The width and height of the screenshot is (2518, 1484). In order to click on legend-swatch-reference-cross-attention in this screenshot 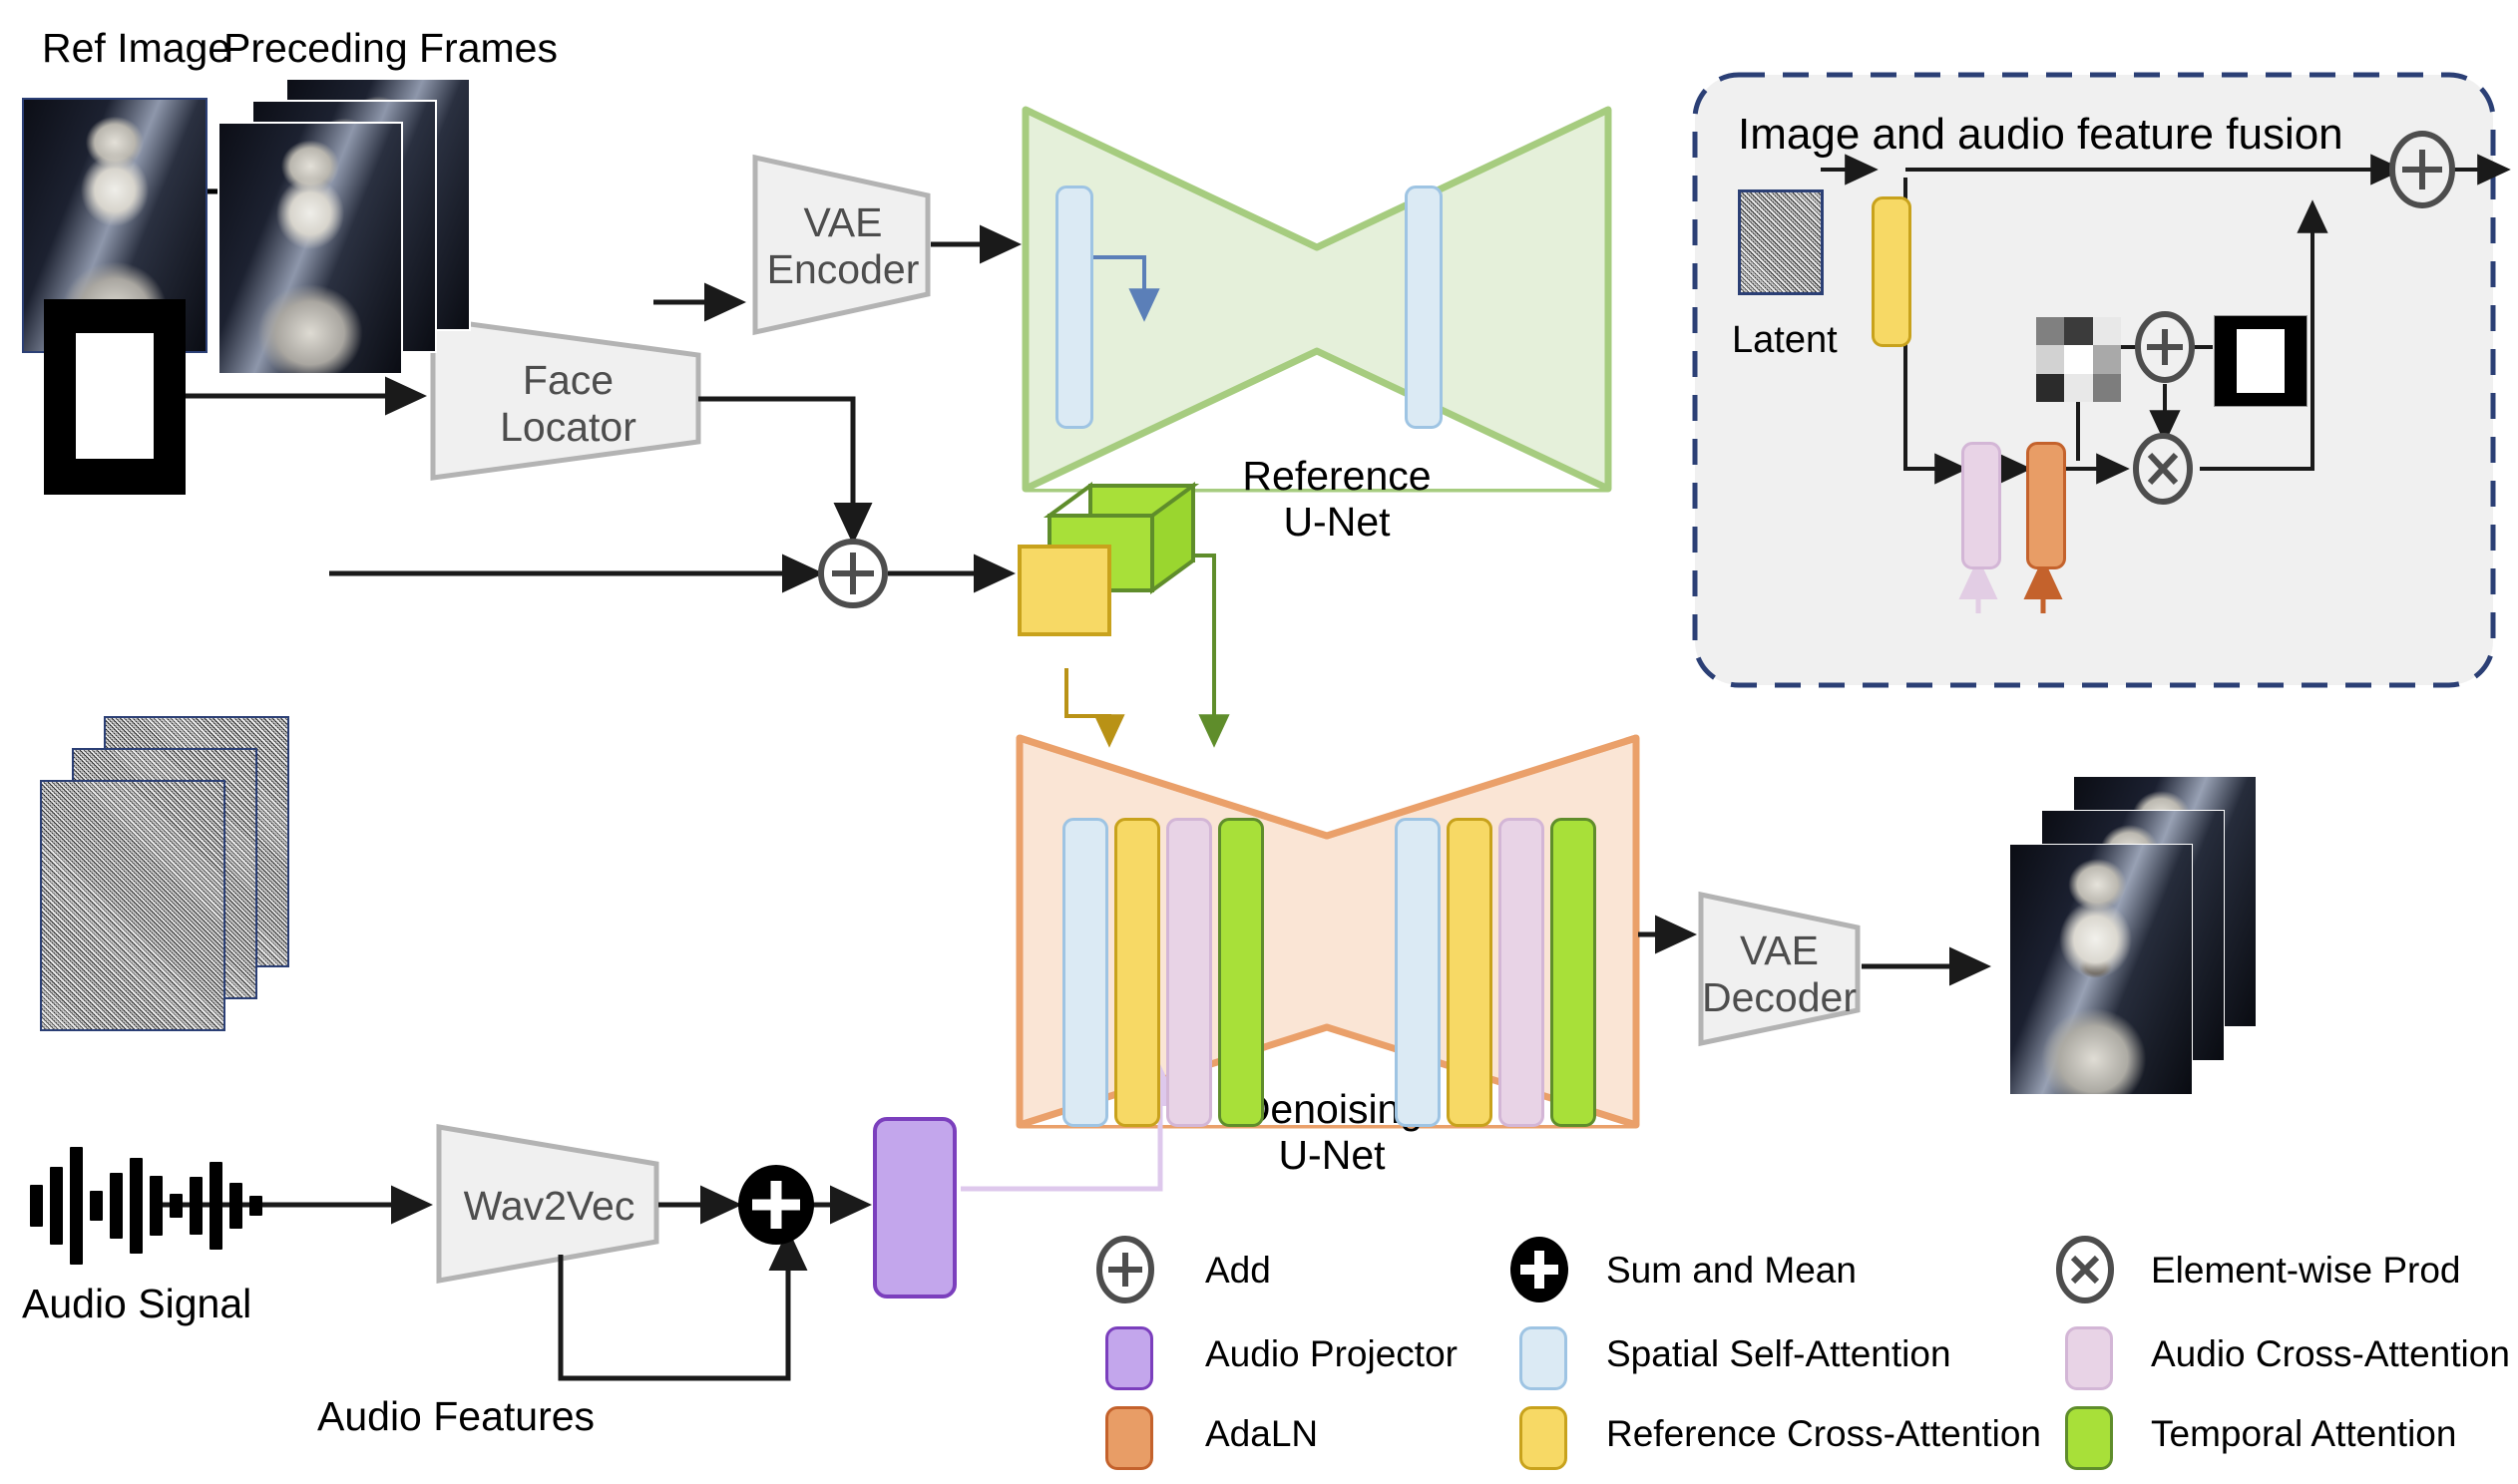, I will do `click(1543, 1438)`.